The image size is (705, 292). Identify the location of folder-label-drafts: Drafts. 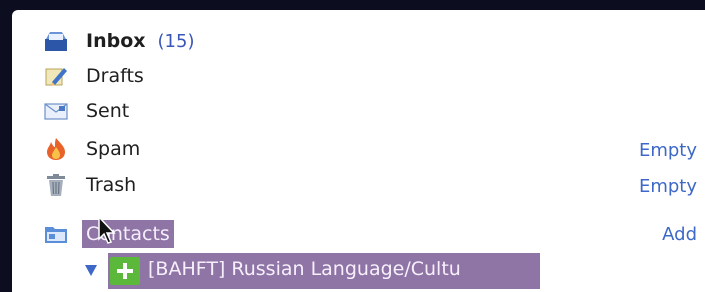
(115, 76).